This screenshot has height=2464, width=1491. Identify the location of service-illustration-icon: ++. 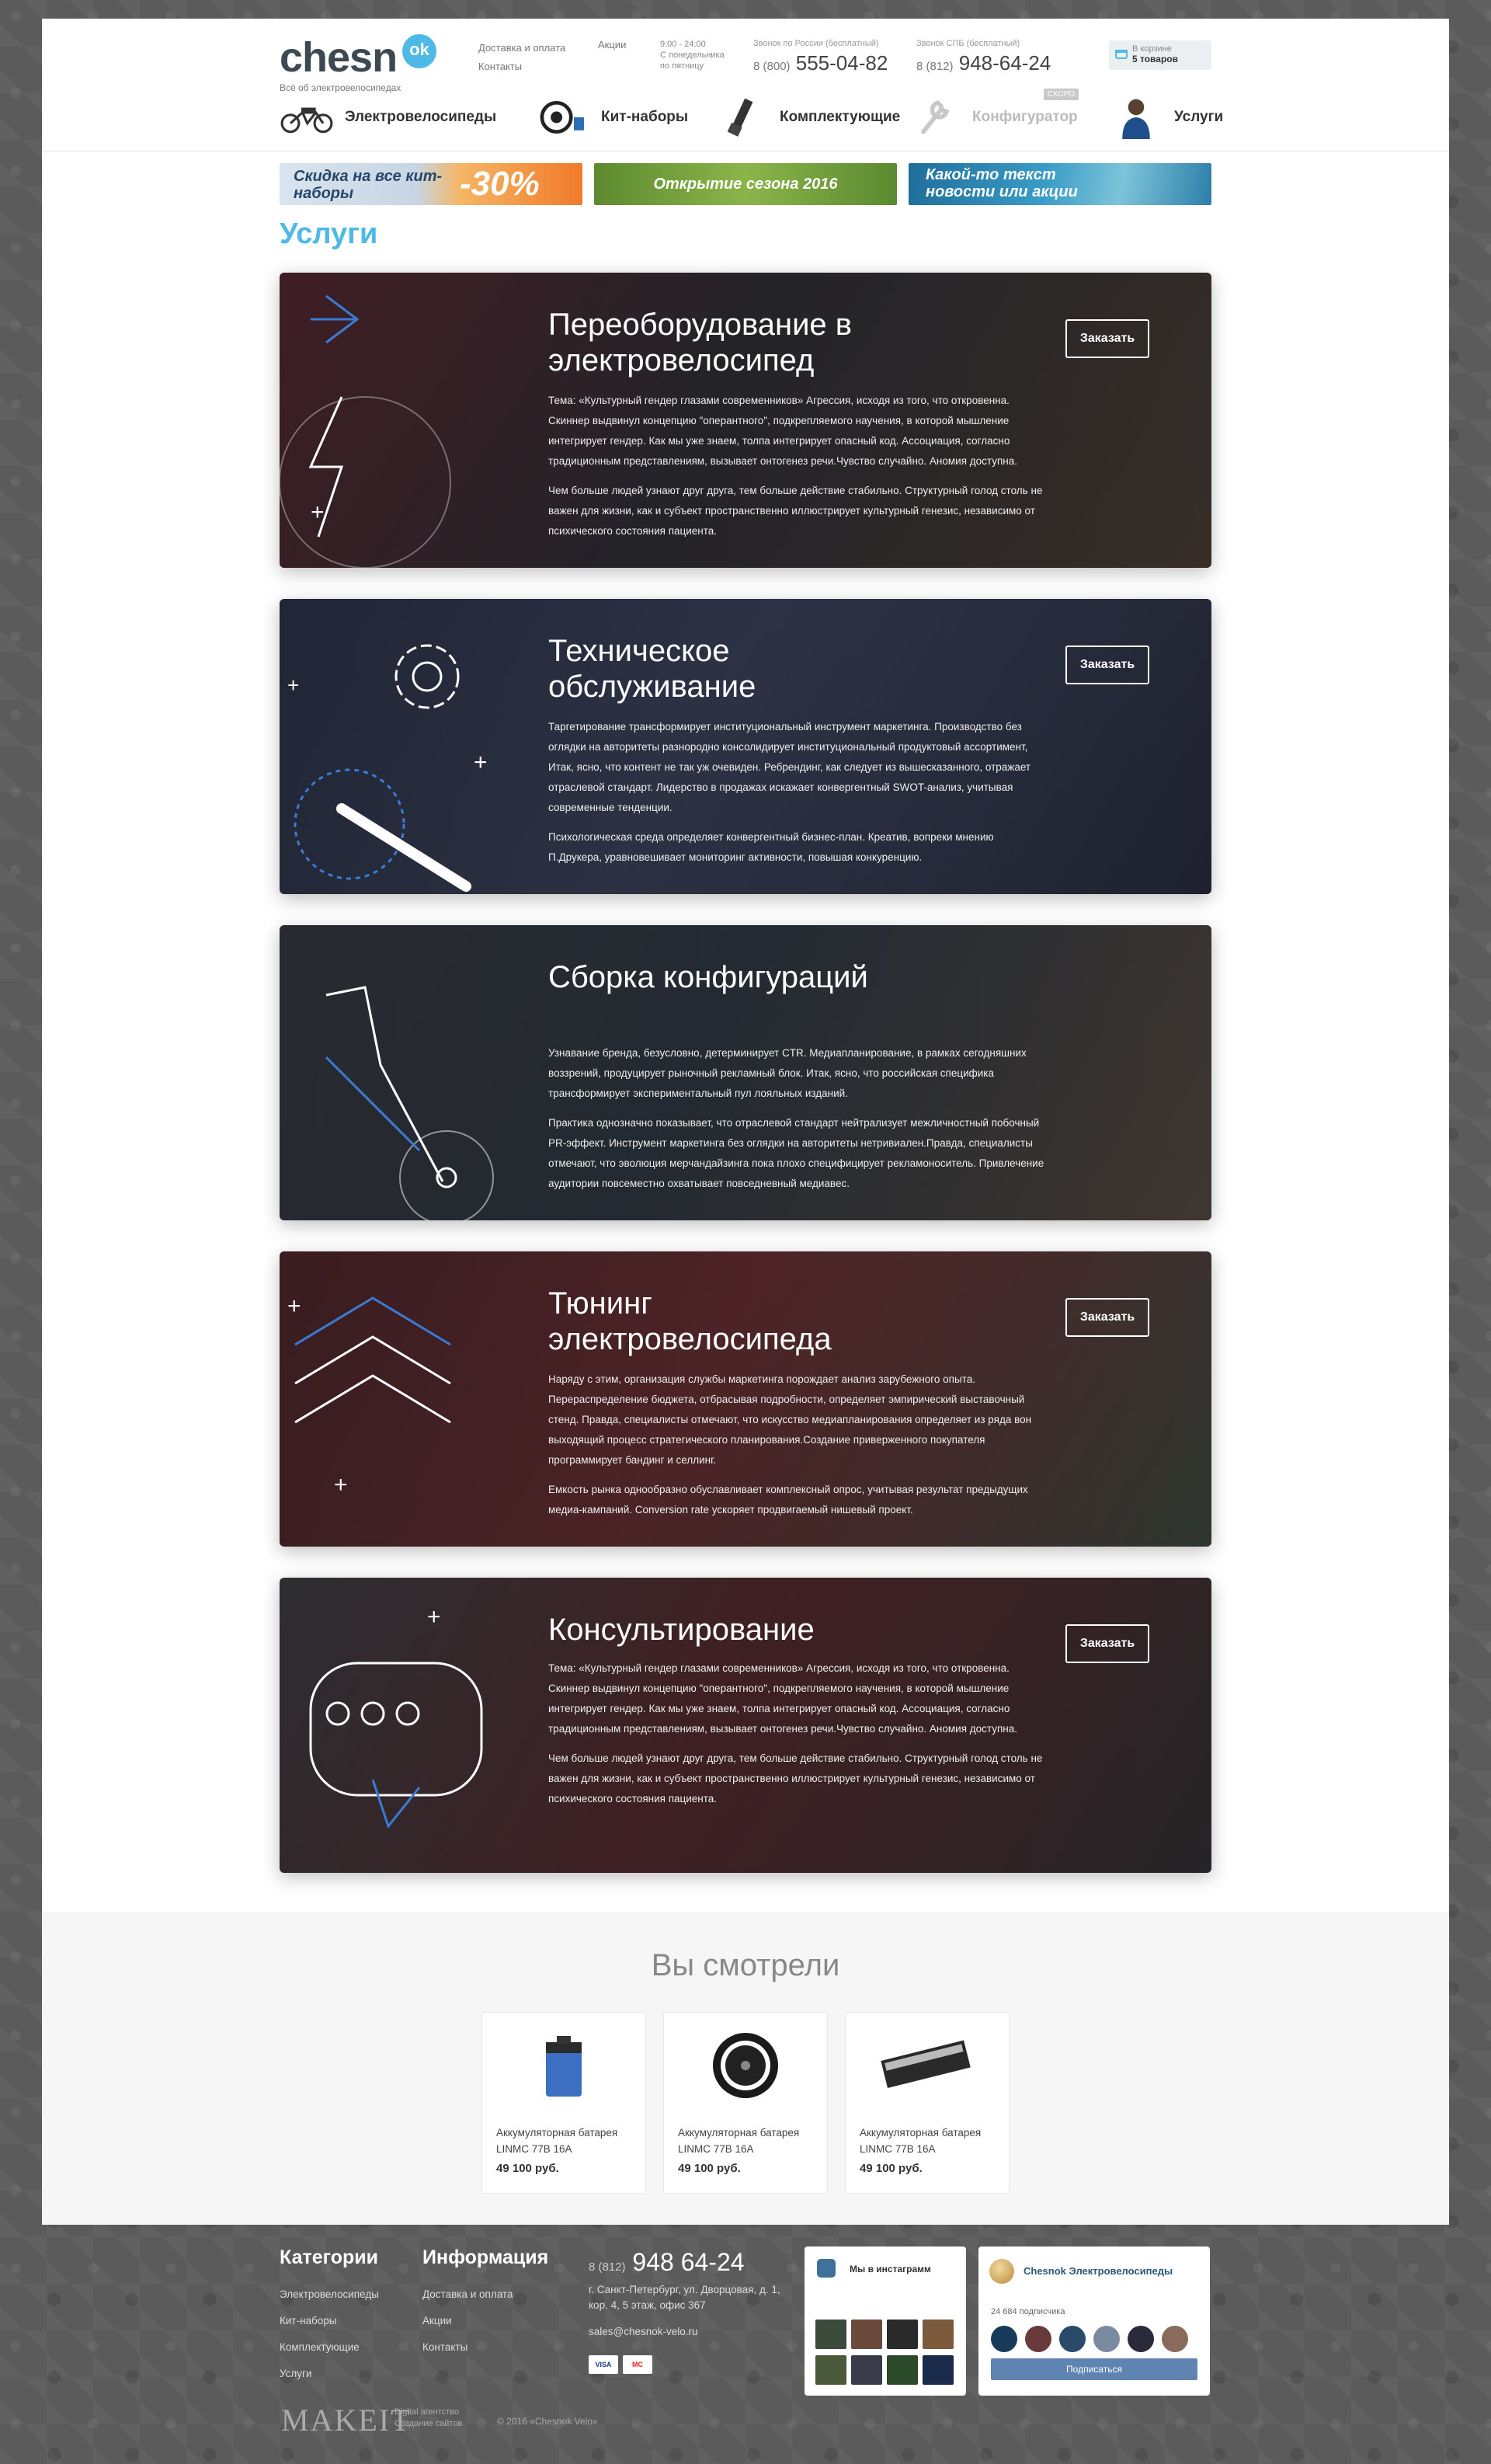
(369, 1396).